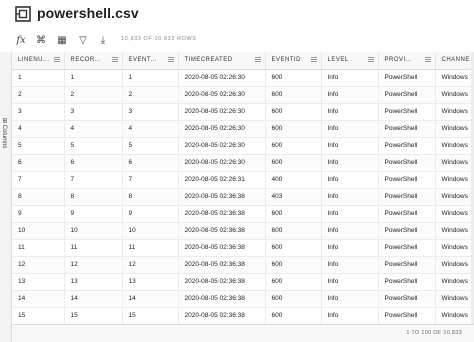 This screenshot has height=342, width=474. I want to click on filter-icon: ▽, so click(83, 40).